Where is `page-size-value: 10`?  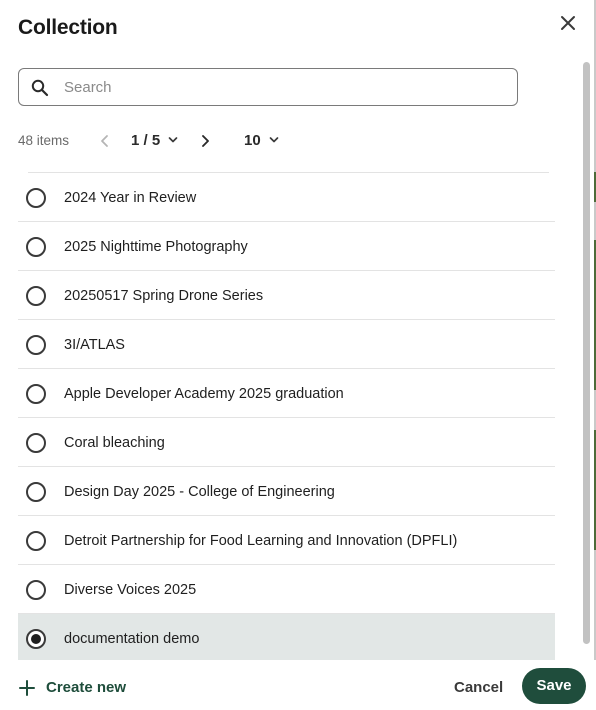 page-size-value: 10 is located at coordinates (252, 140).